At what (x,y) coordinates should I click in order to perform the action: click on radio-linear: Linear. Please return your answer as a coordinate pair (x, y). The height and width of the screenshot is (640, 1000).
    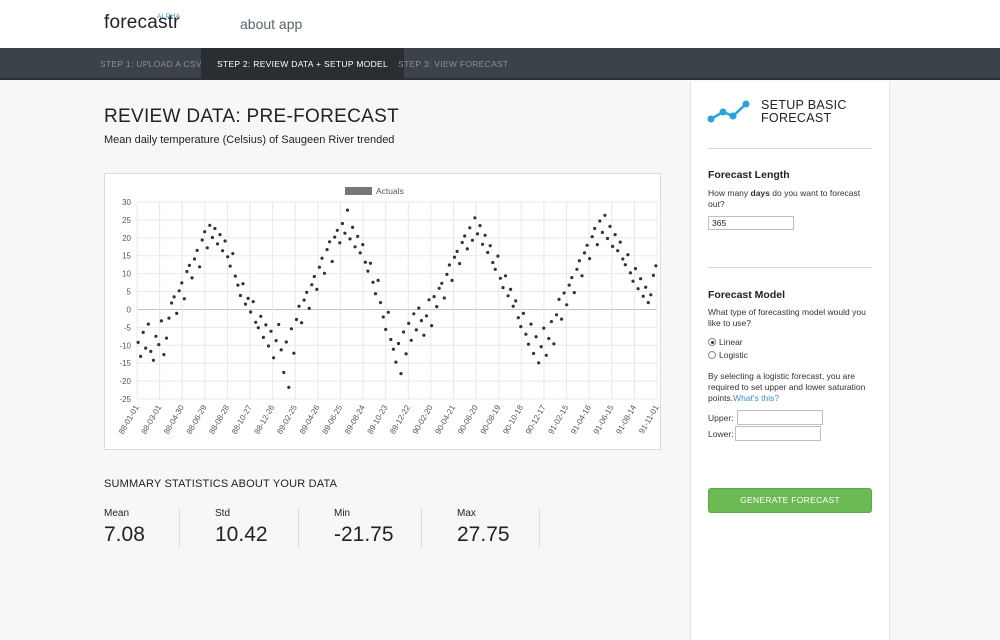
    Looking at the image, I should click on (725, 342).